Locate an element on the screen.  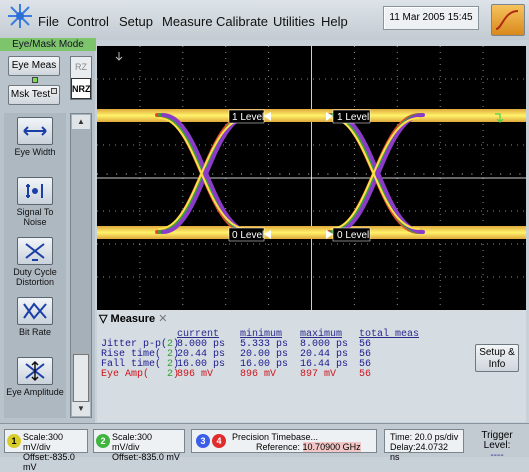
tool-signal-to-noise: Signal To Noise is located at coordinates (35, 202).